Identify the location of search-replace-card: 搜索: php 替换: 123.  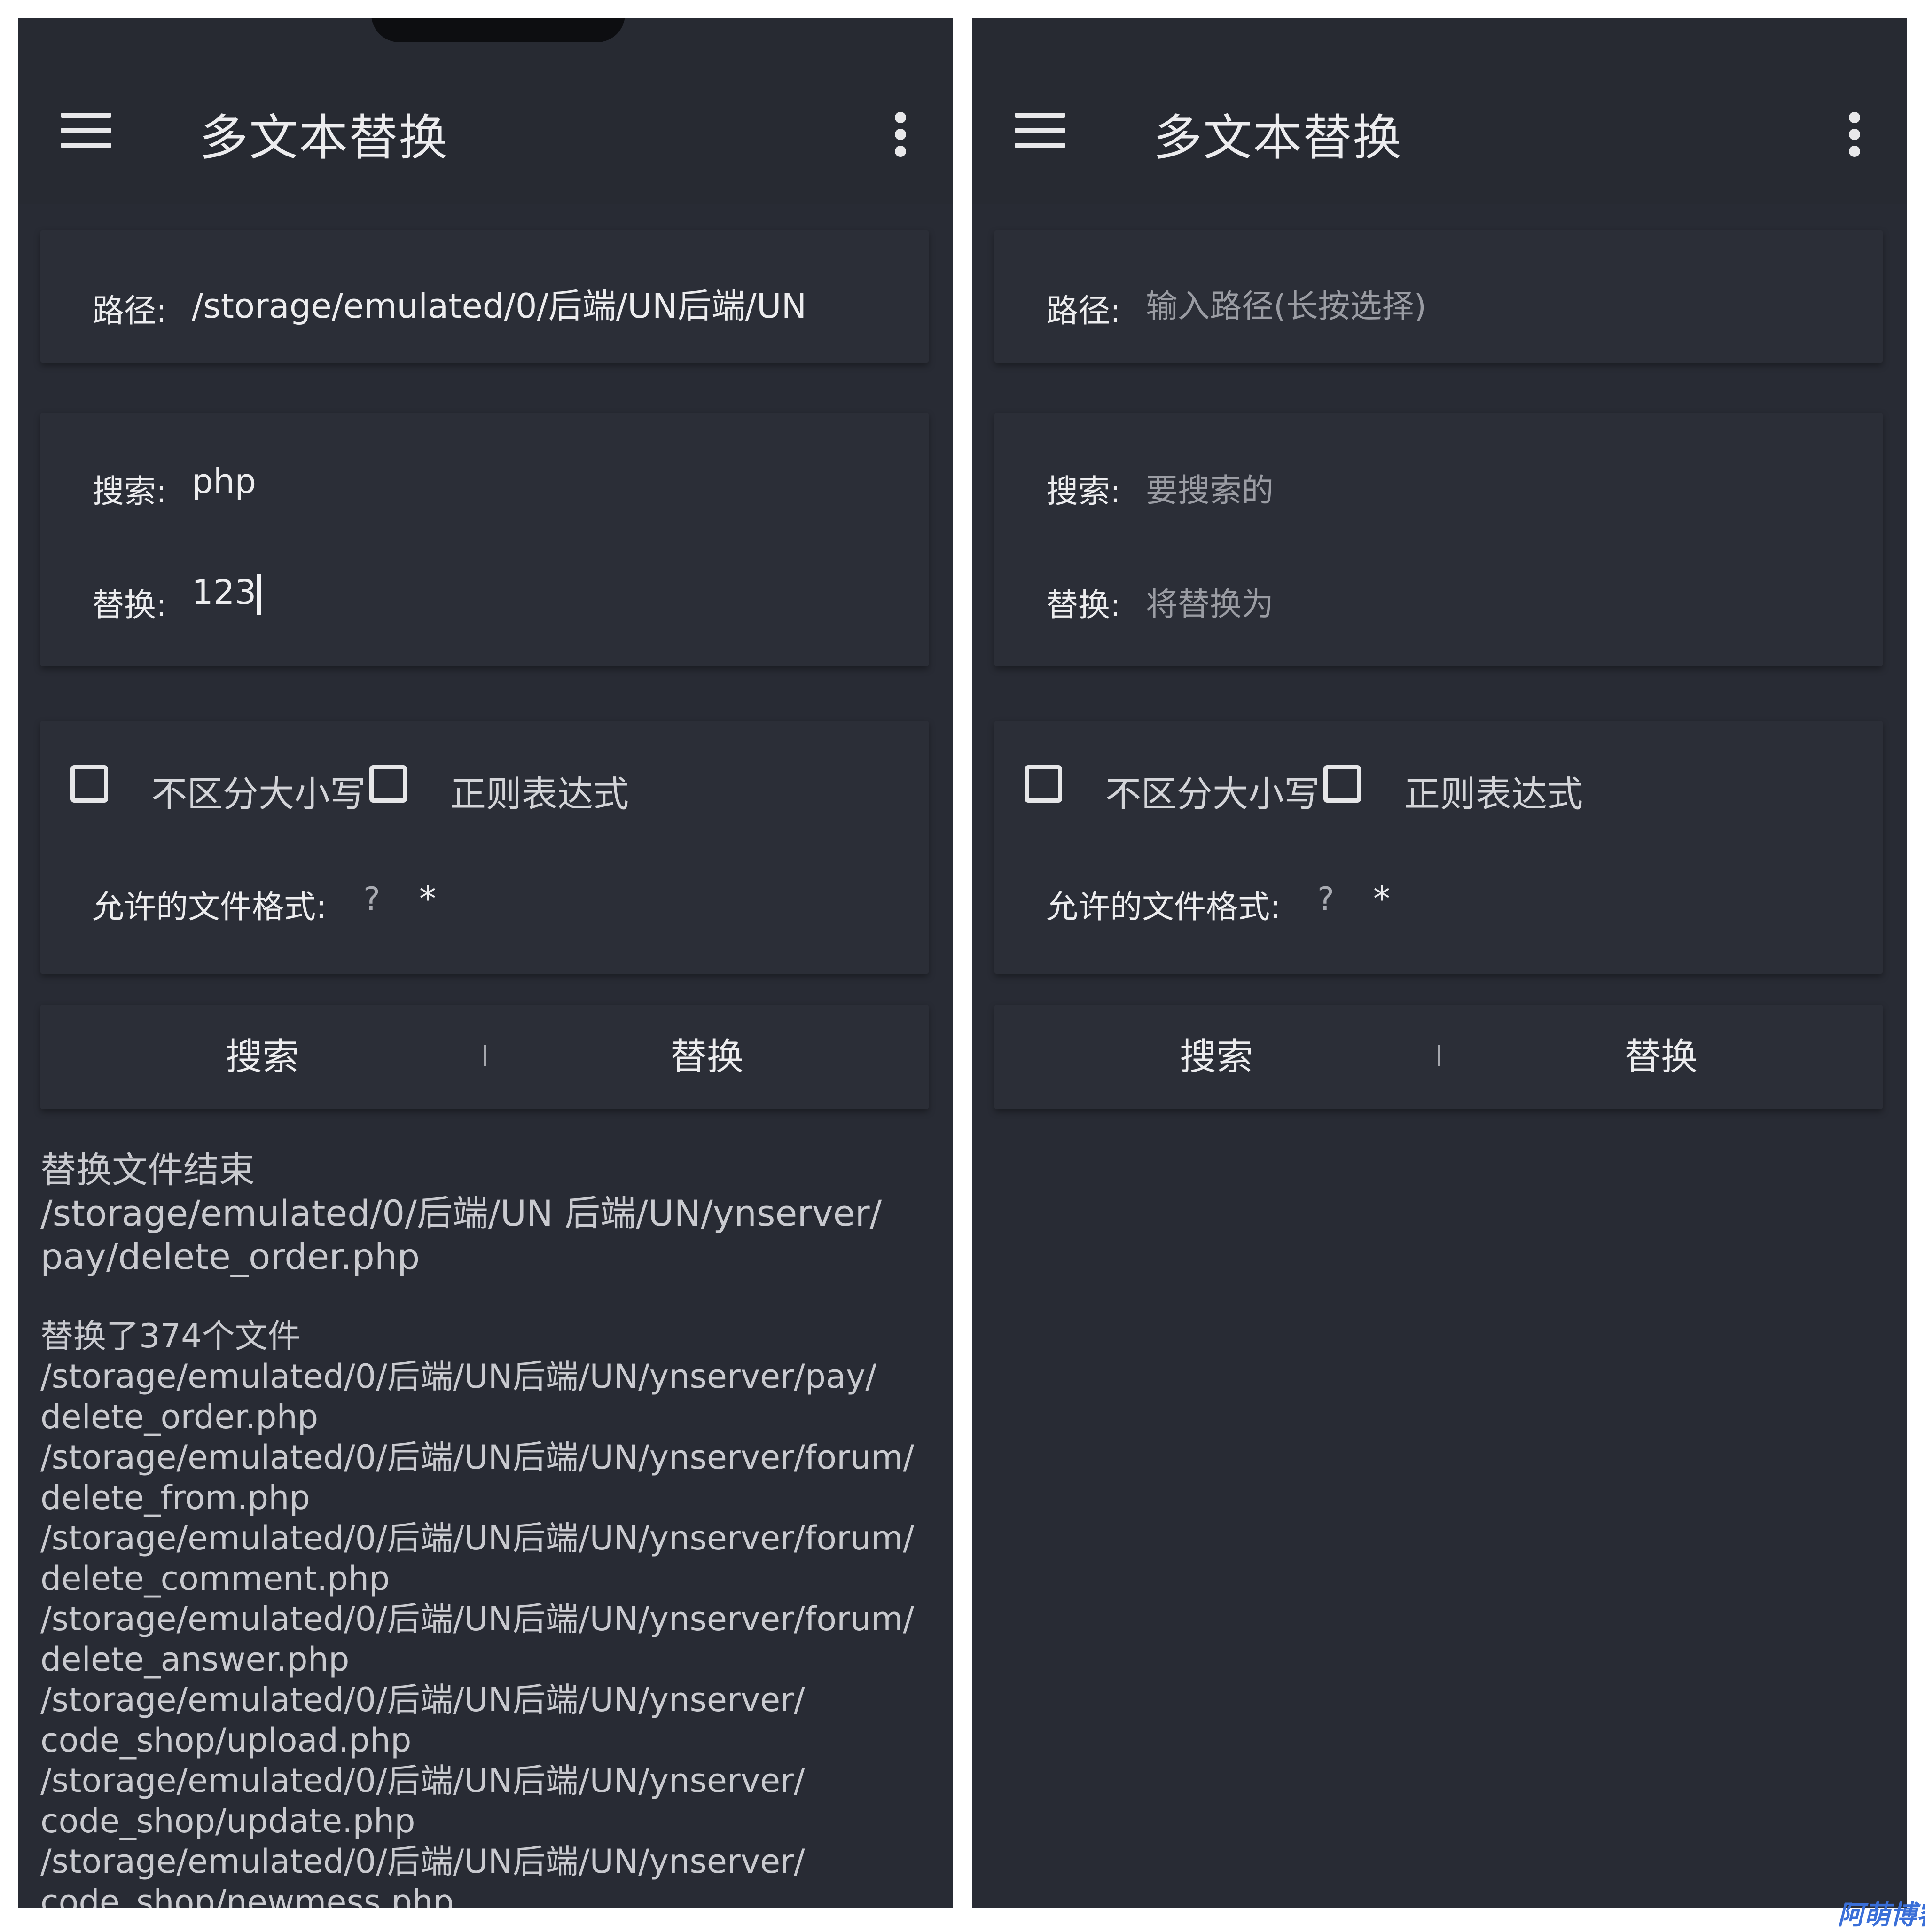
(484, 539).